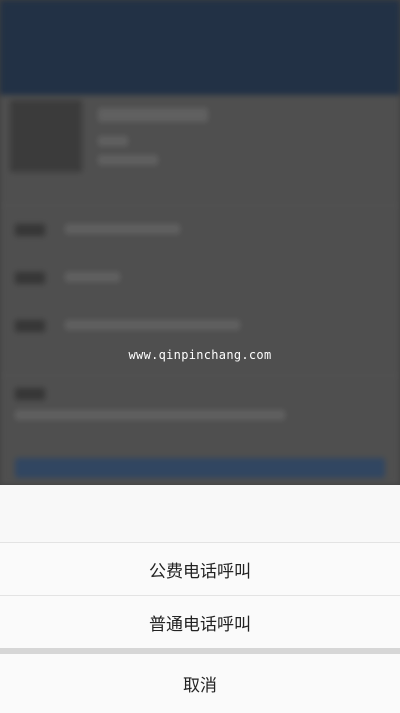  I want to click on watermark: www.qinpinchang.com, so click(200, 355).